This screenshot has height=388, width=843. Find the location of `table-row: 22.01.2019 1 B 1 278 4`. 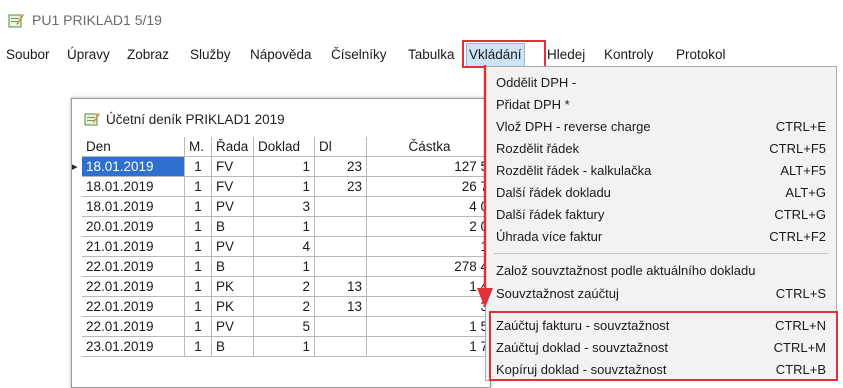

table-row: 22.01.2019 1 B 1 278 4 is located at coordinates (287, 267).